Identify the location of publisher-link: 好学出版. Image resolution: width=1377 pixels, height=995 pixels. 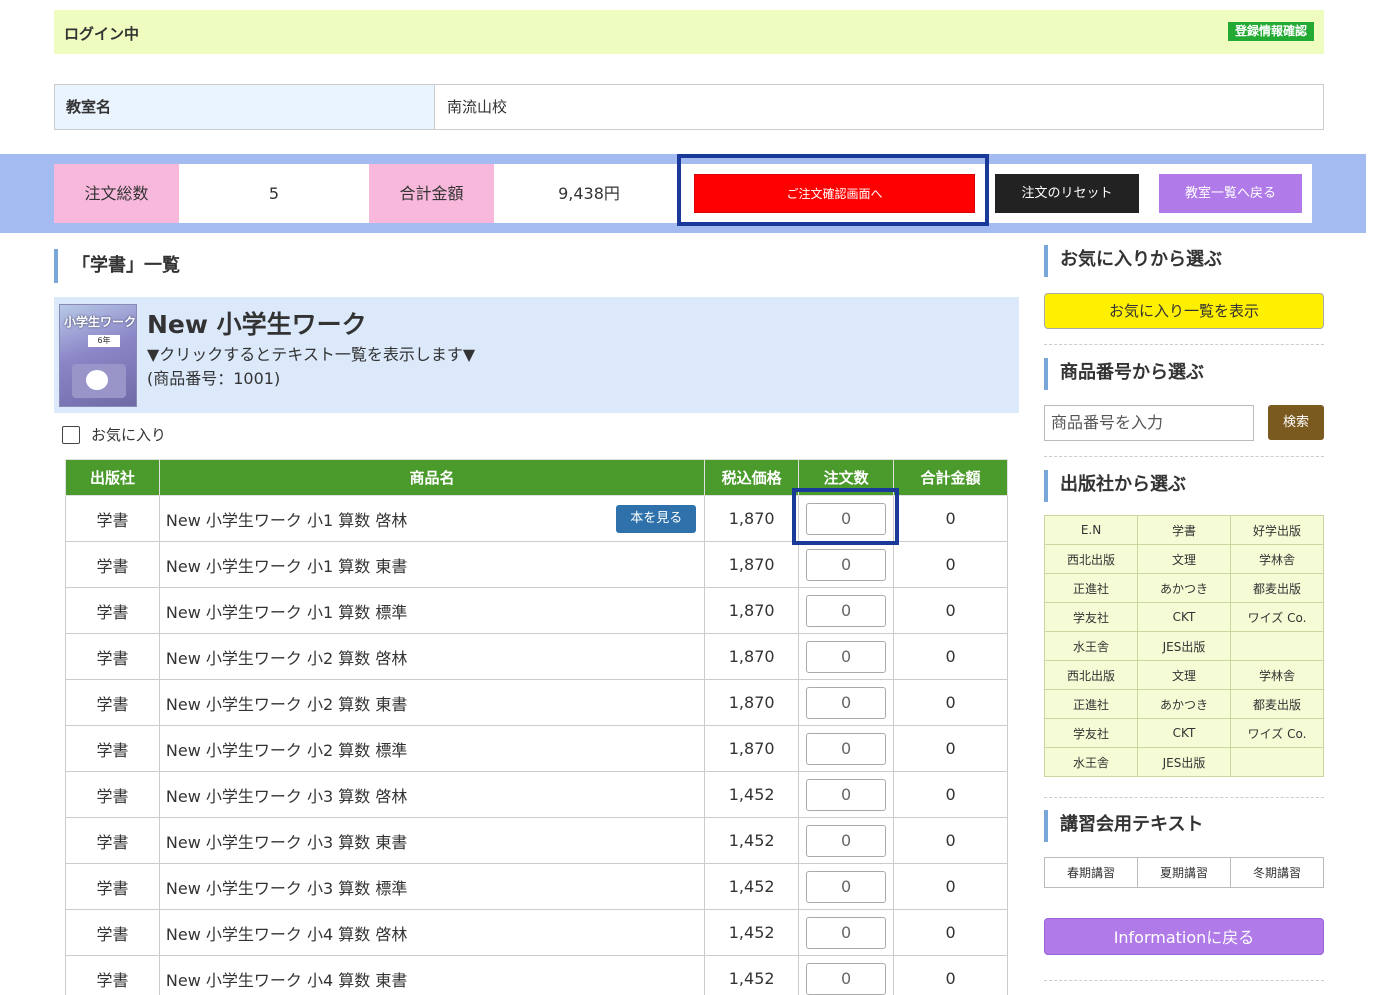
(1277, 530).